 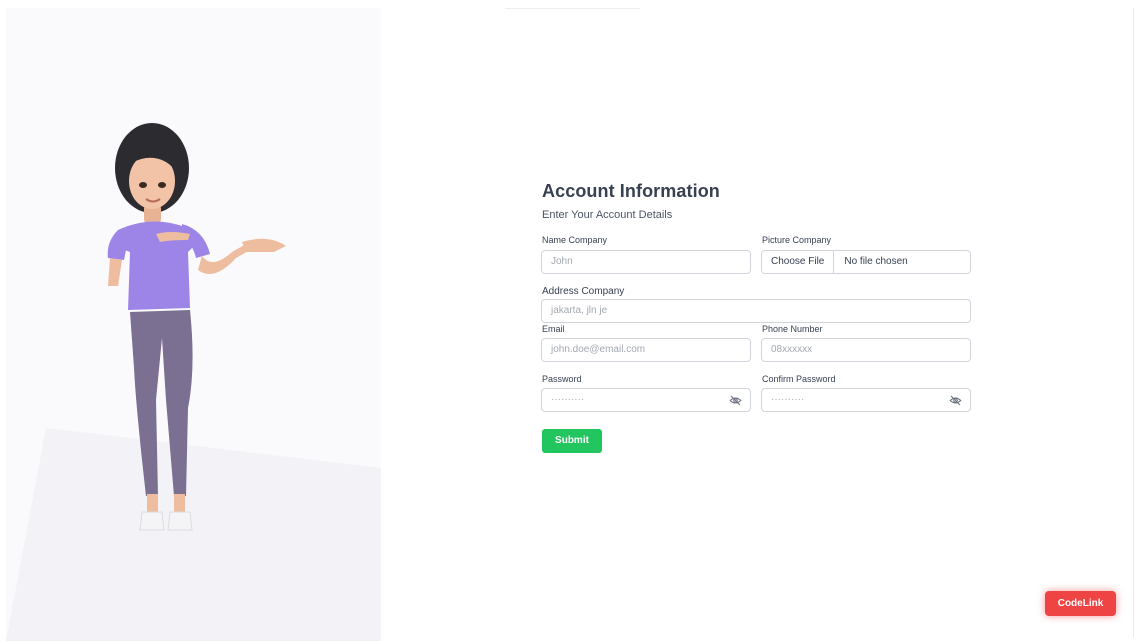 What do you see at coordinates (876, 261) in the screenshot?
I see `file-status-text: No file chosen` at bounding box center [876, 261].